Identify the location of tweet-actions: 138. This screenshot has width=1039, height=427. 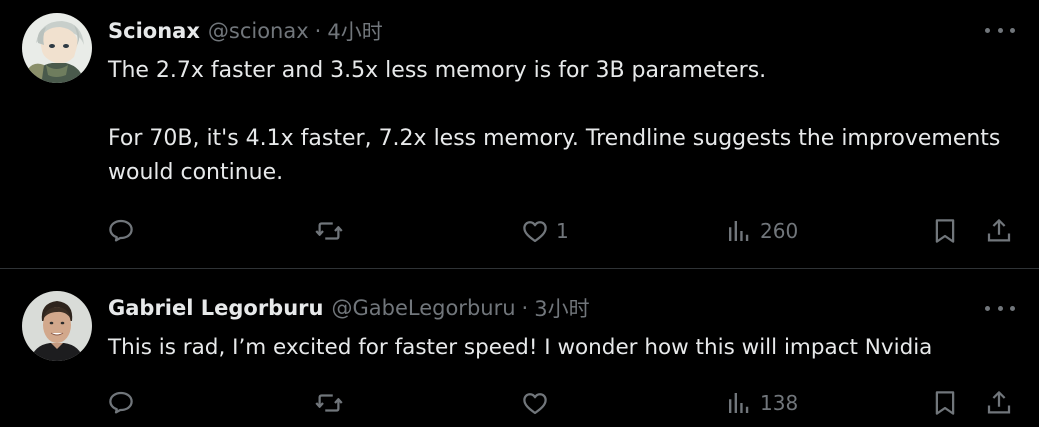
(563, 403).